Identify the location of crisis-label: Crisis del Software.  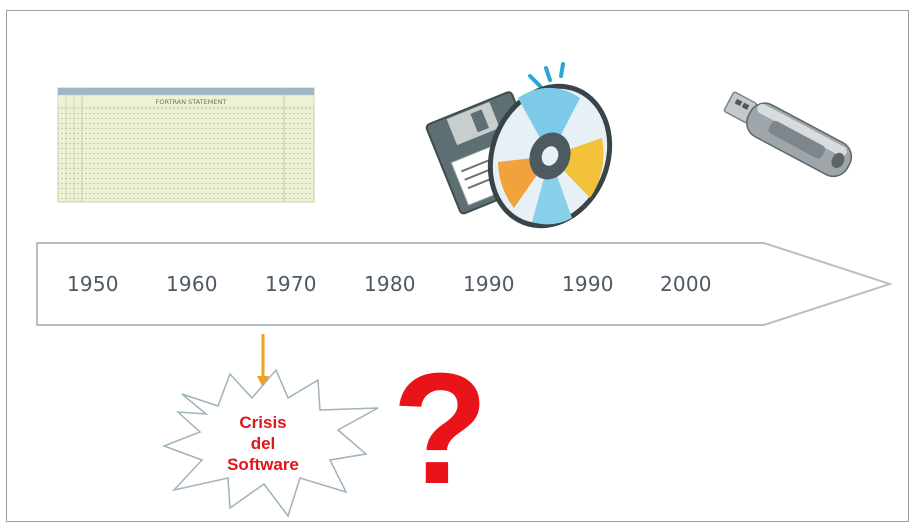
(263, 443).